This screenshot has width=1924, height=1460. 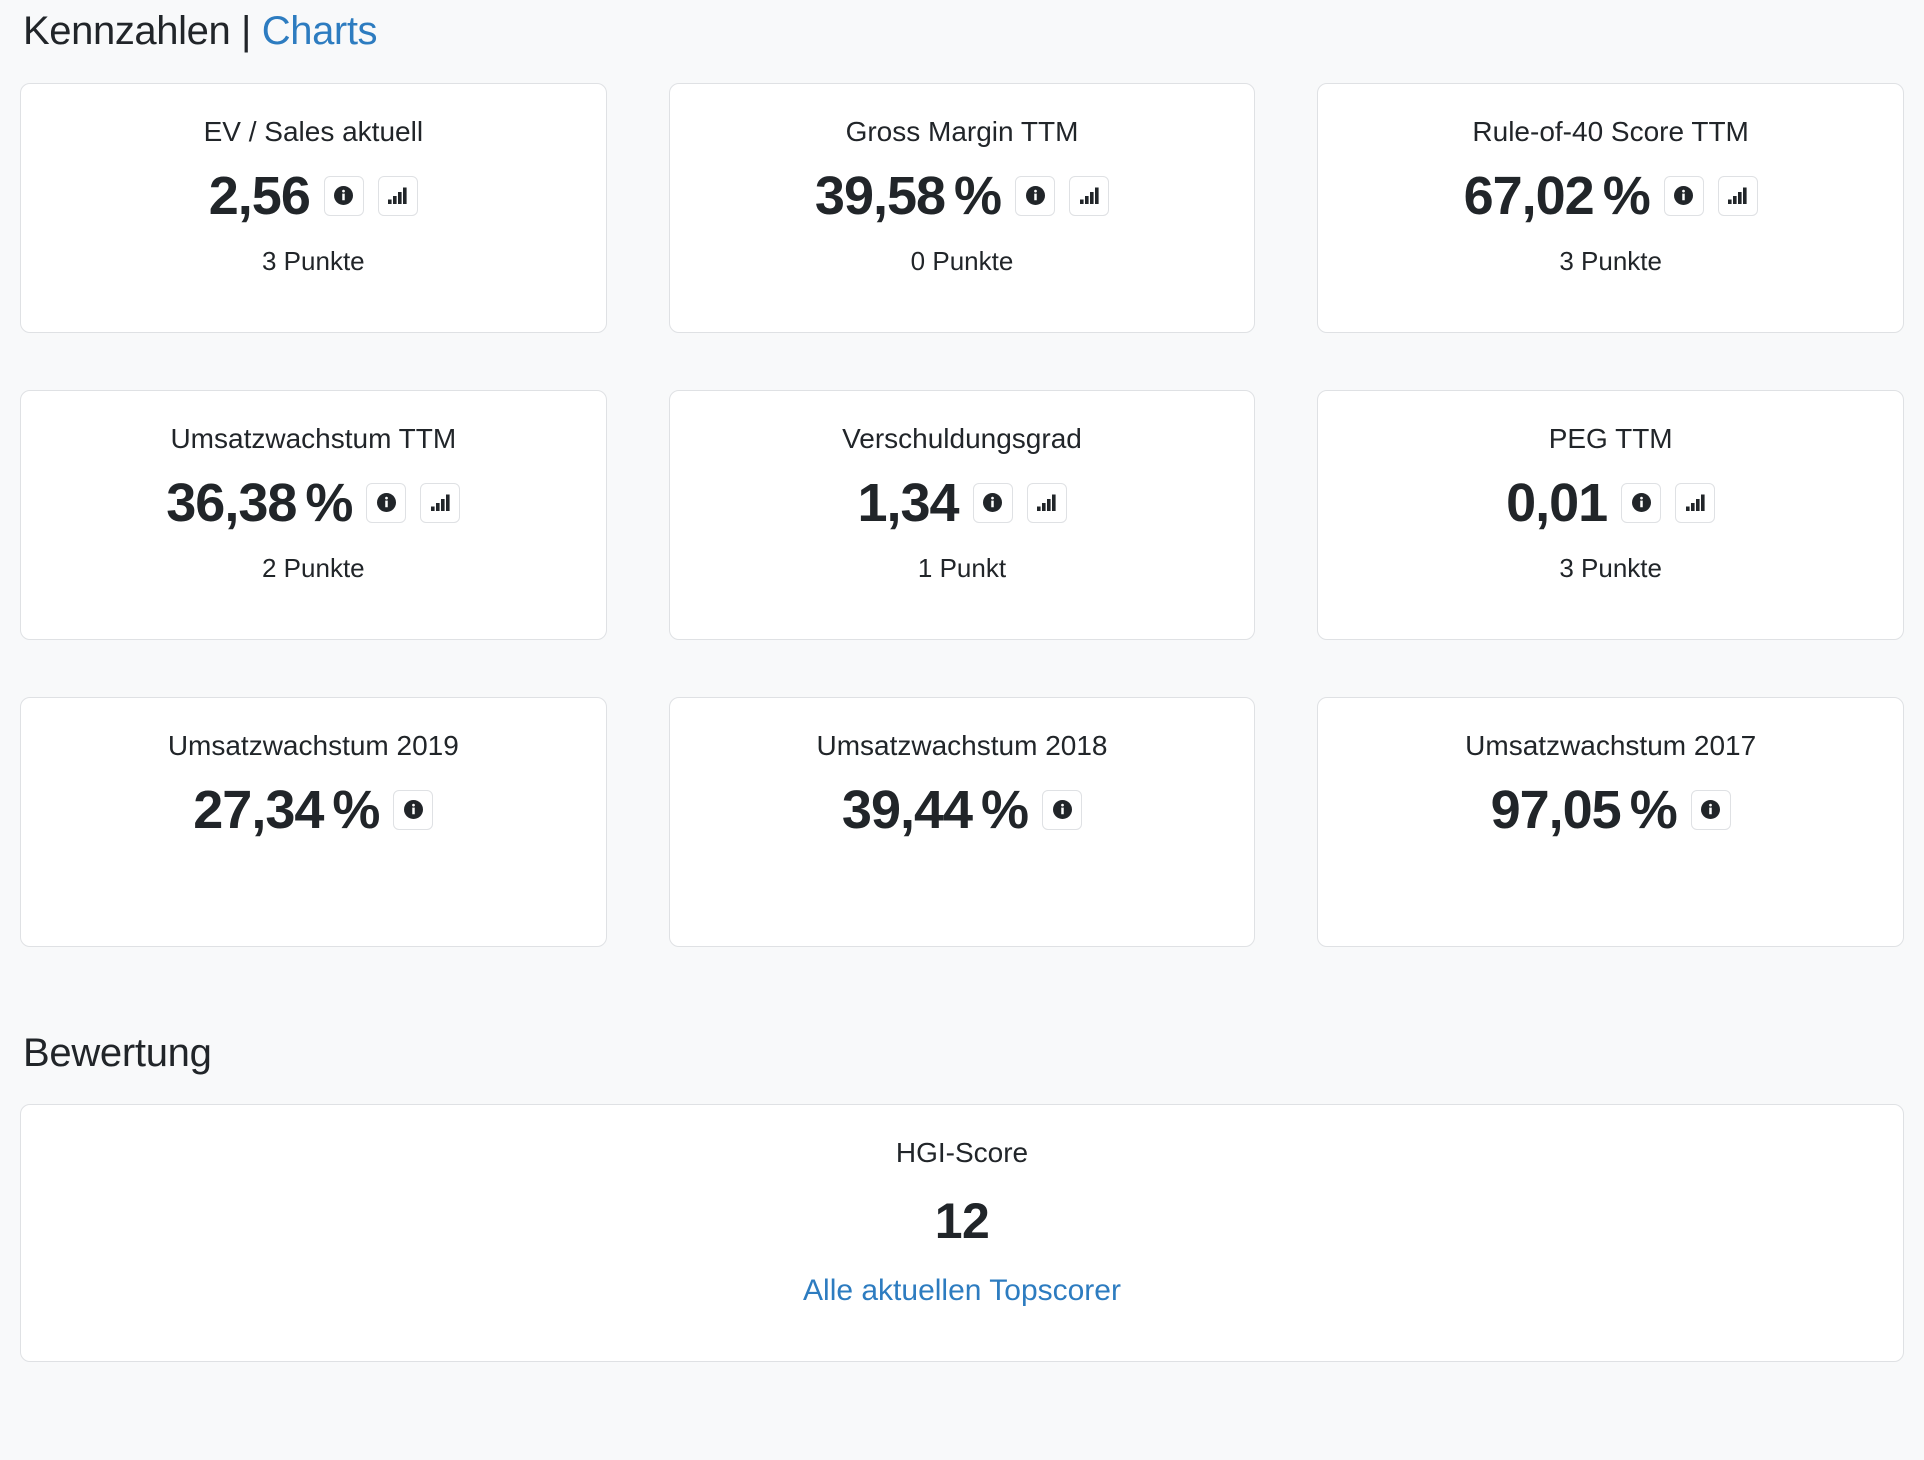 I want to click on metric-value: 27,34%, so click(x=286, y=809).